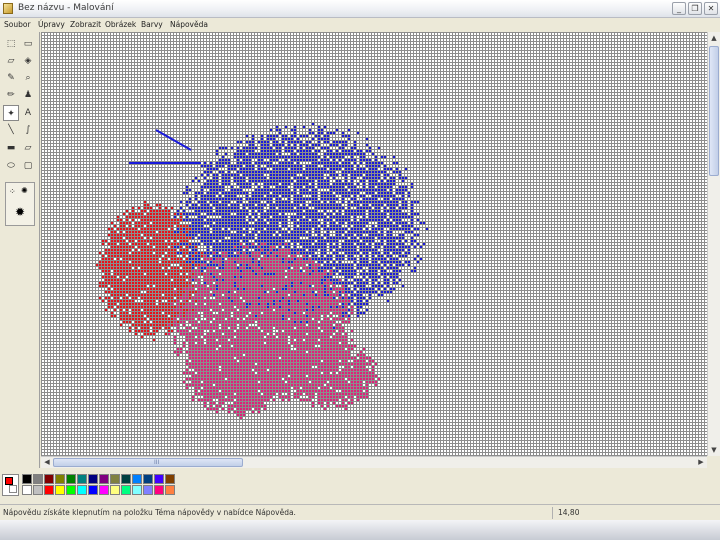 The image size is (720, 540). Describe the element at coordinates (28, 78) in the screenshot. I see `magnifier-icon: ⌕` at that location.